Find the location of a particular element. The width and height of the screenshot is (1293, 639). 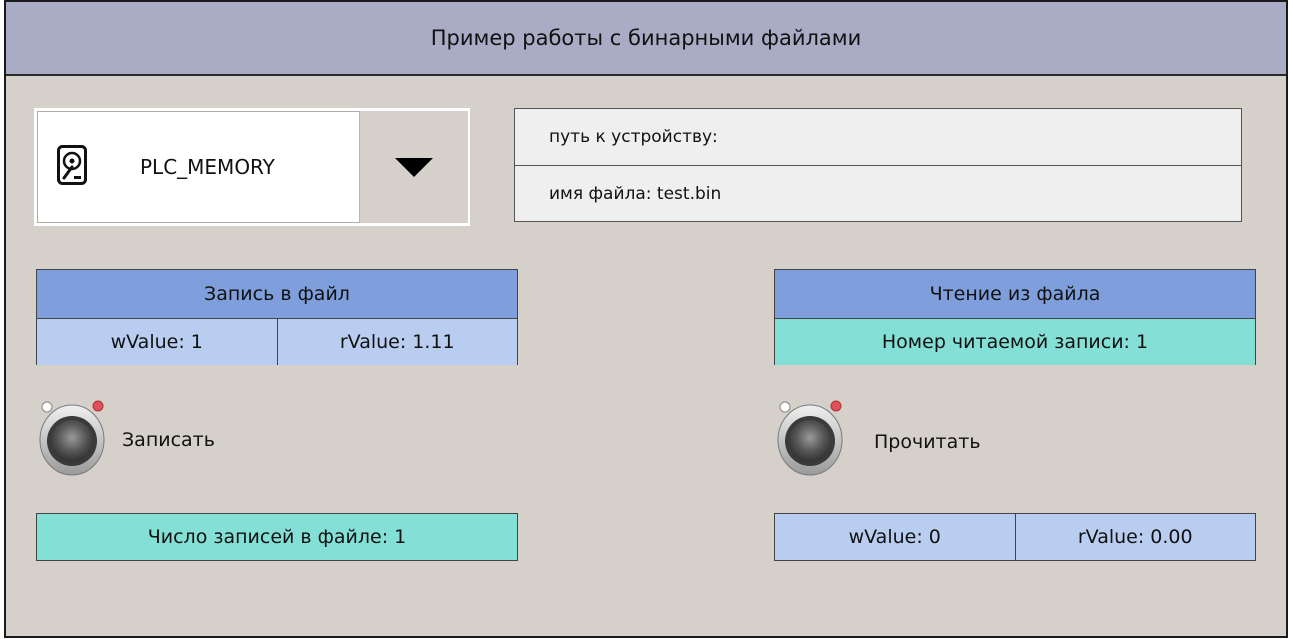

device-path-row: путь к устройству: is located at coordinates (878, 137).